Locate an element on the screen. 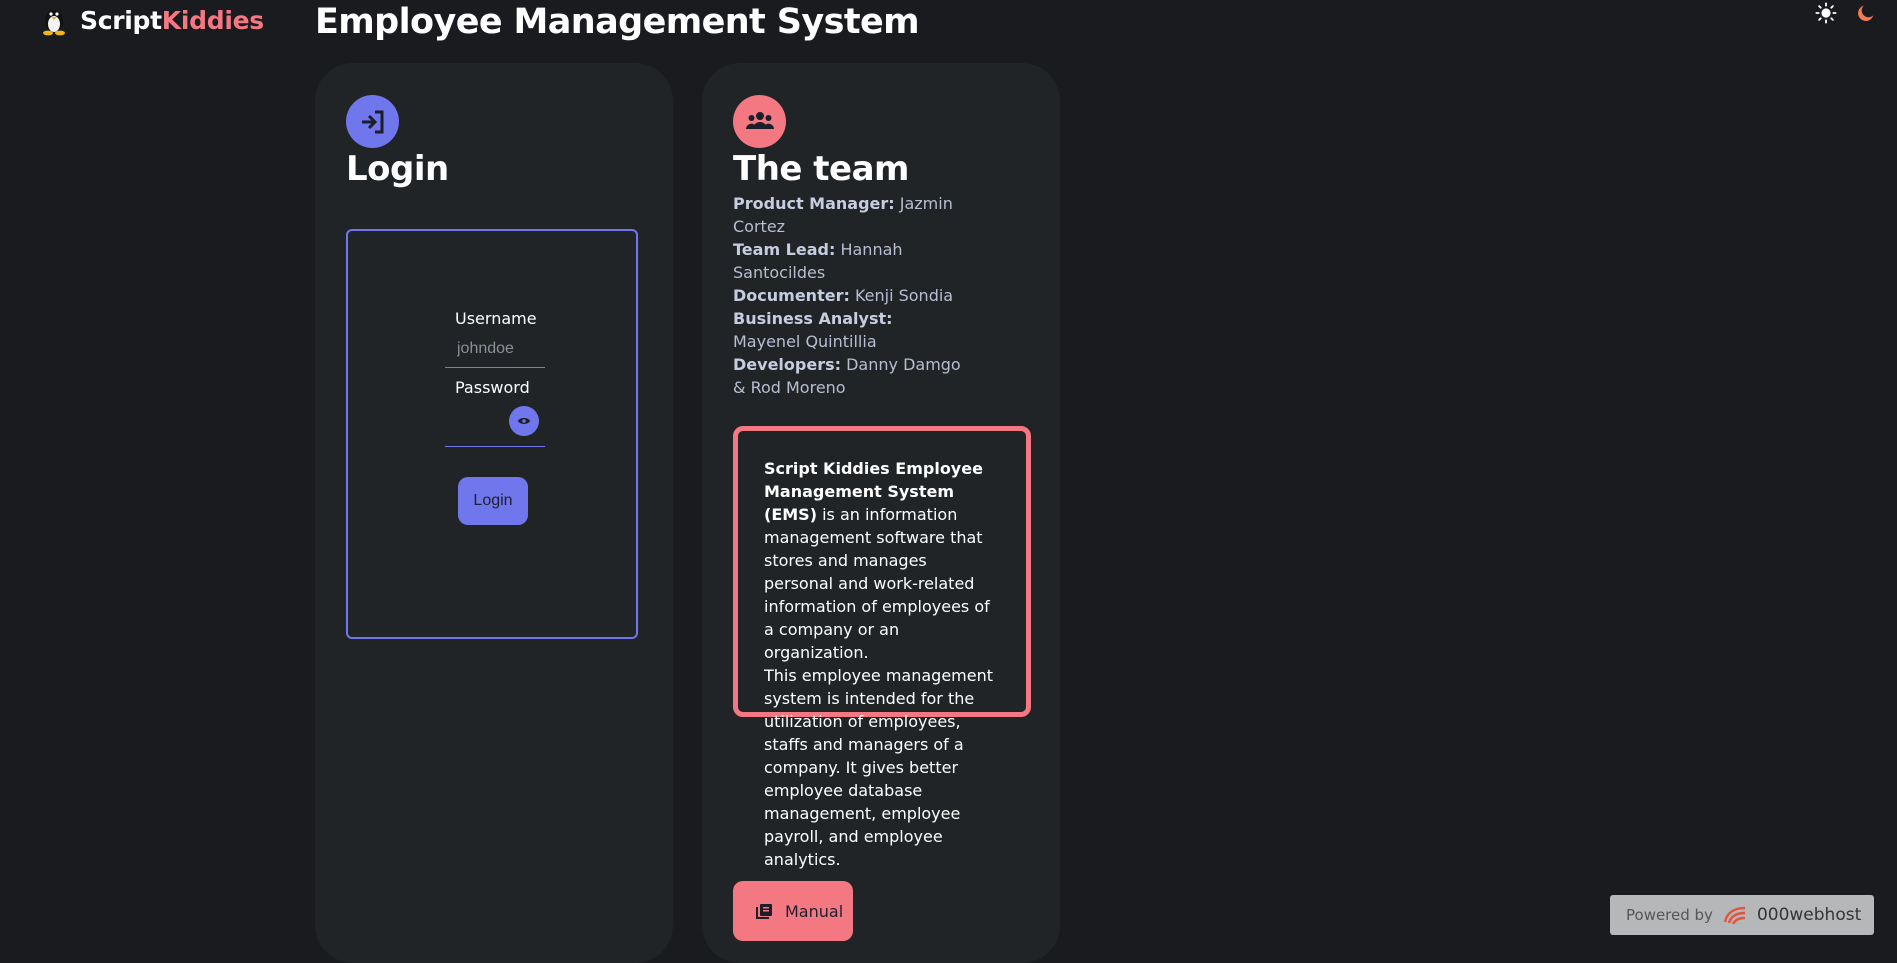  login-icon-circle is located at coordinates (372, 121).